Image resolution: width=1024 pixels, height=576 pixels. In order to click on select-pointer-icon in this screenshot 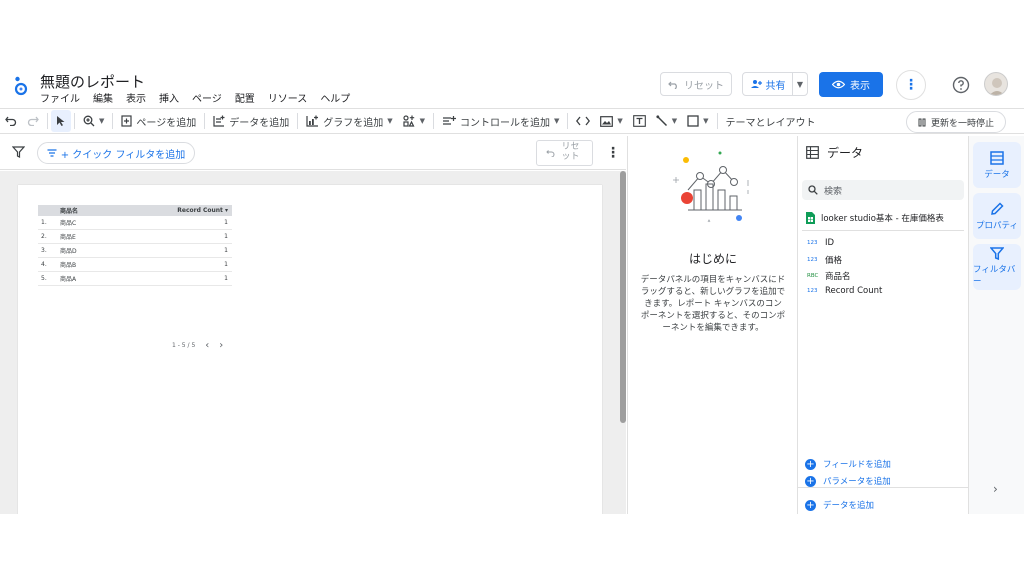, I will do `click(61, 121)`.